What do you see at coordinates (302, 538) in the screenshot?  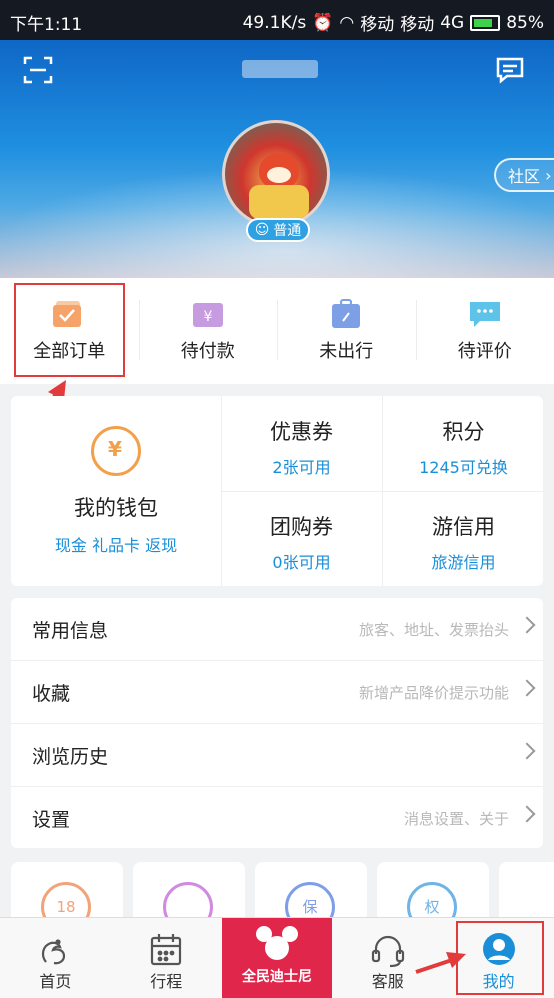 I see `group-voucher-cell: 团购券 0张可用` at bounding box center [302, 538].